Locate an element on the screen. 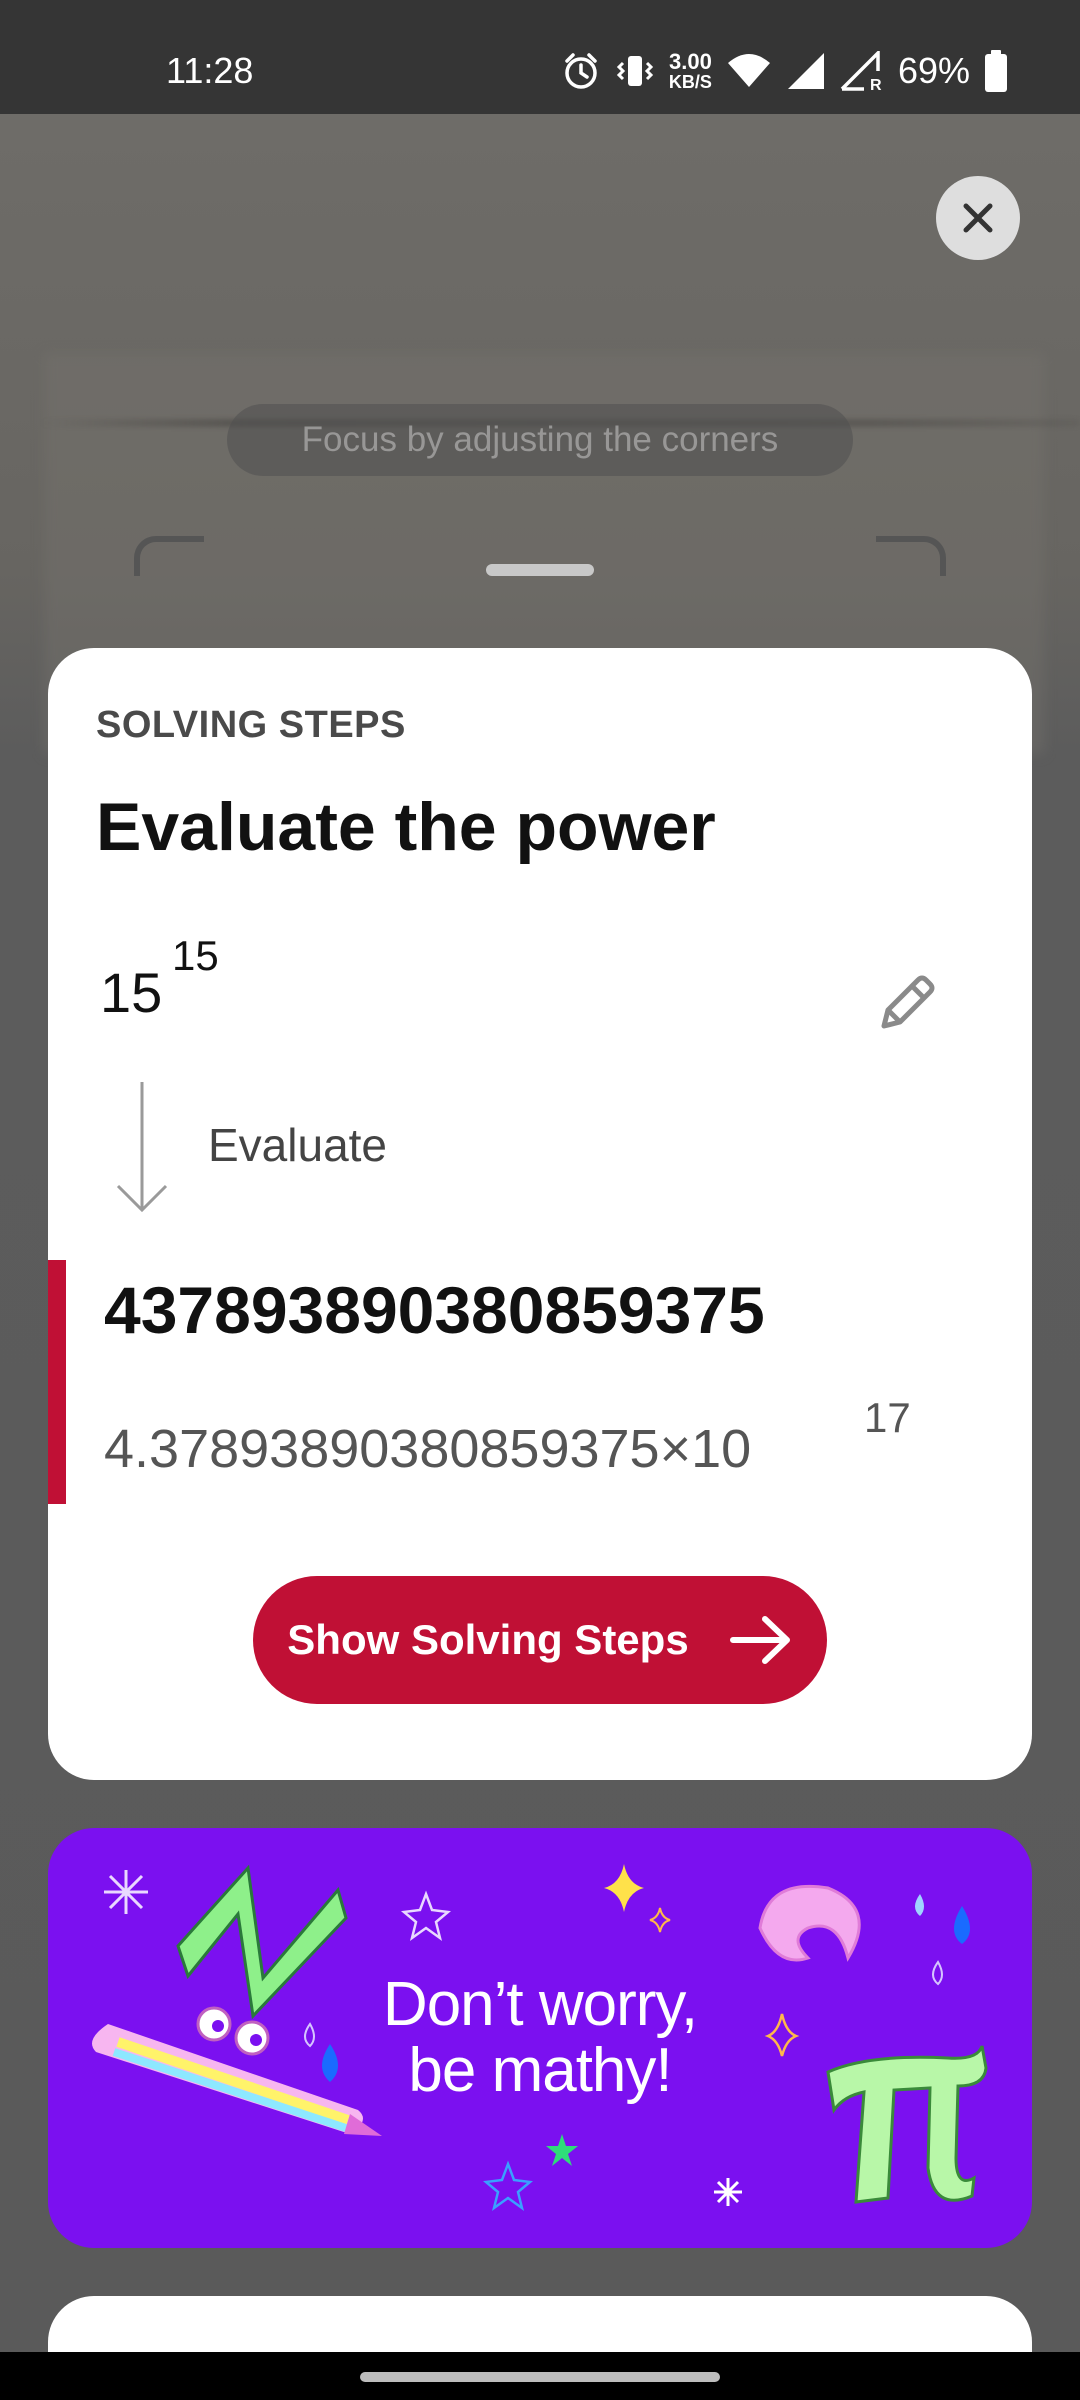  close-icon is located at coordinates (978, 218).